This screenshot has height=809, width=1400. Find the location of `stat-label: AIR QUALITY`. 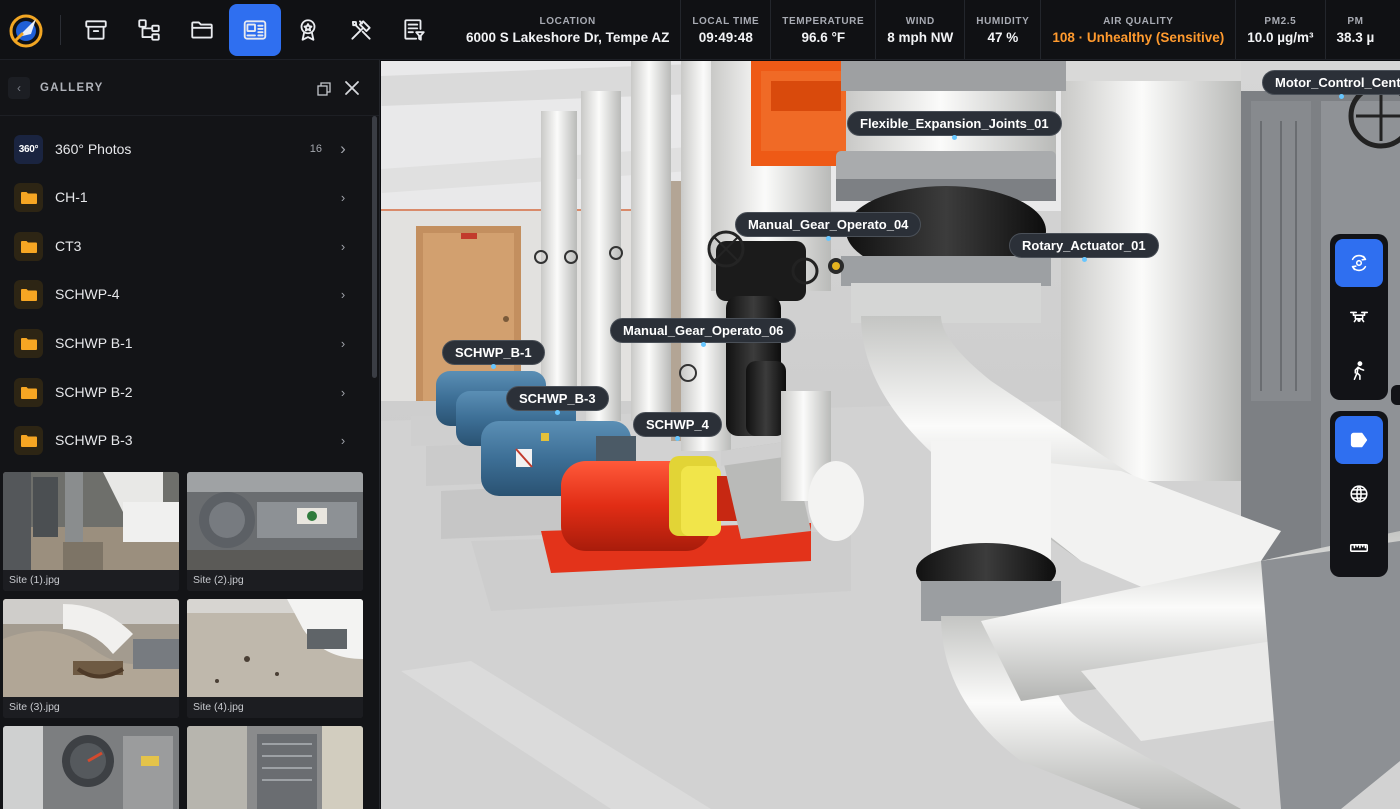

stat-label: AIR QUALITY is located at coordinates (1138, 21).